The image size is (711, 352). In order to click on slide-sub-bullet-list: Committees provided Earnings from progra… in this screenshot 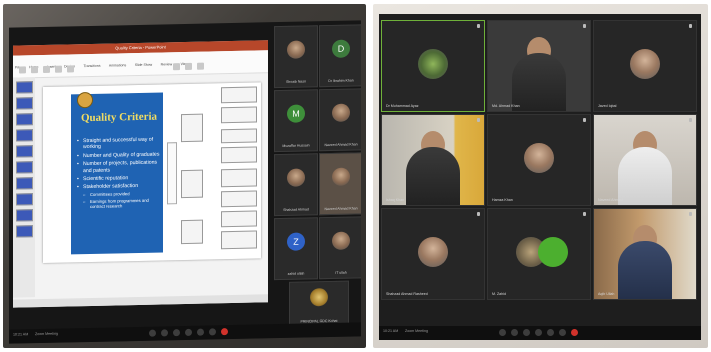, I will do `click(122, 199)`.